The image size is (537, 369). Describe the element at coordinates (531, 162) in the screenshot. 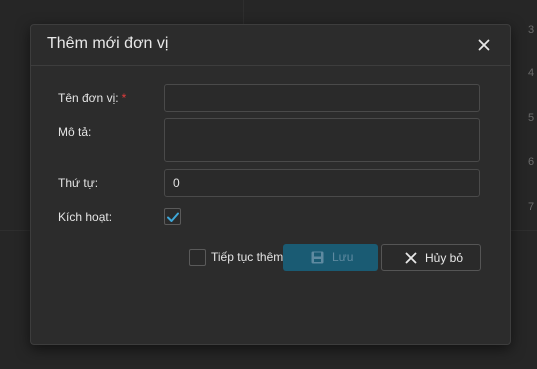

I see `row-number: 6` at that location.